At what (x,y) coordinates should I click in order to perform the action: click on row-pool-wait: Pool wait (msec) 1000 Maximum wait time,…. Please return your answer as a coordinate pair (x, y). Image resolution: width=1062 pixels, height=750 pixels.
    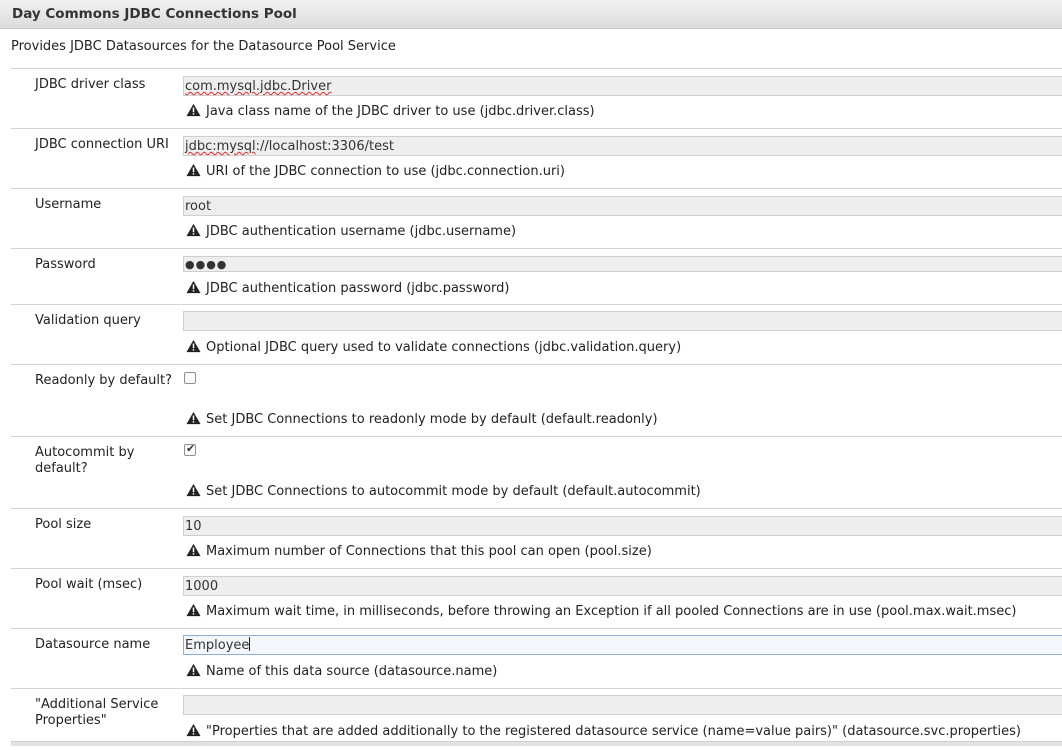
    Looking at the image, I should click on (536, 598).